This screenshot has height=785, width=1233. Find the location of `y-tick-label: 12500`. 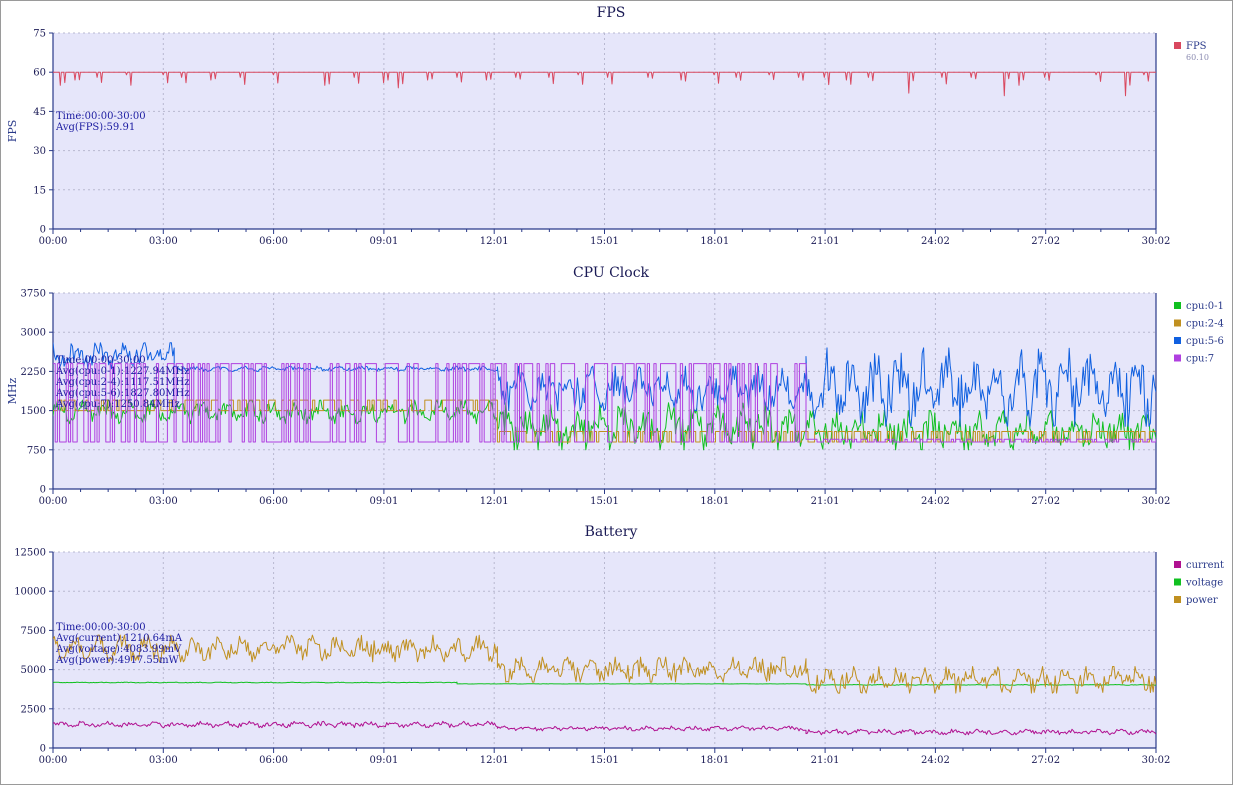

y-tick-label: 12500 is located at coordinates (30, 553).